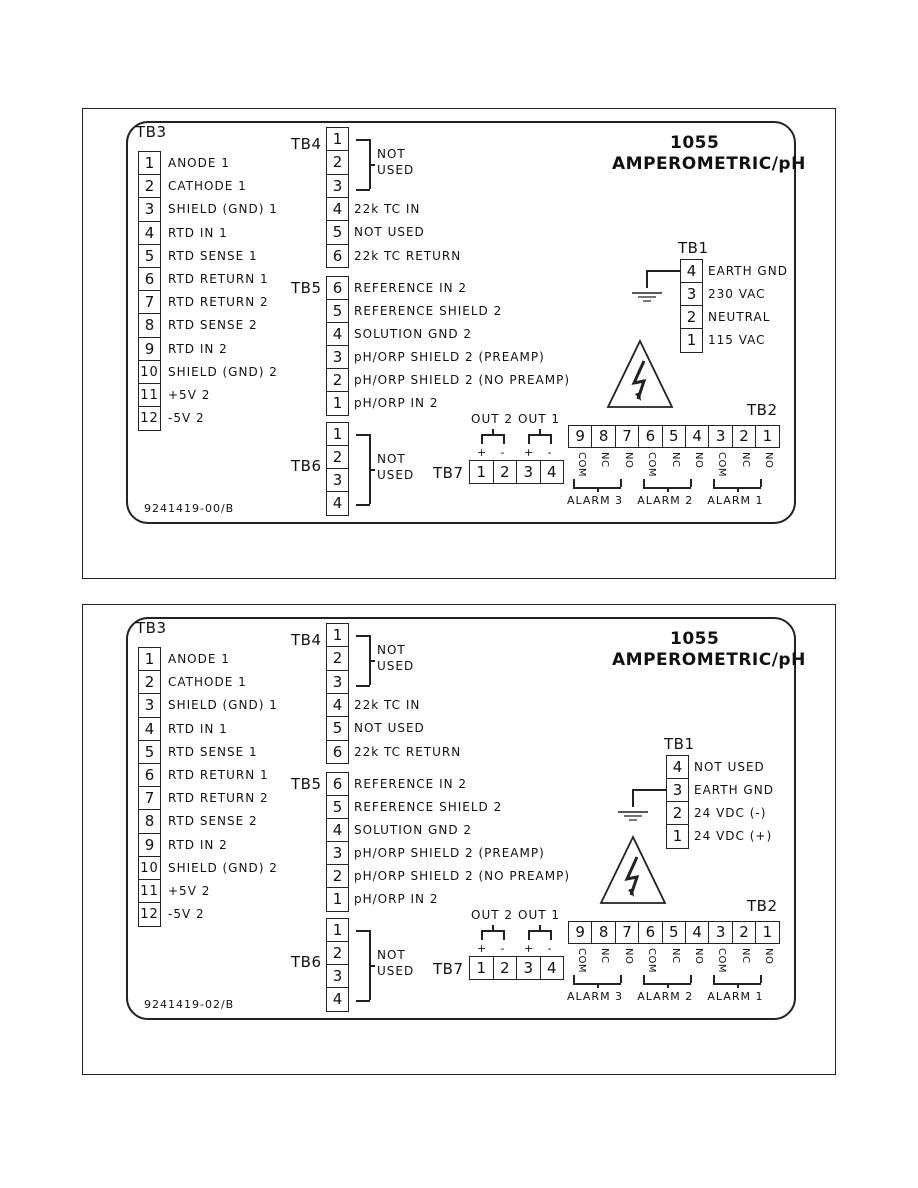  What do you see at coordinates (149, 659) in the screenshot?
I see `tb3-terminal: 1` at bounding box center [149, 659].